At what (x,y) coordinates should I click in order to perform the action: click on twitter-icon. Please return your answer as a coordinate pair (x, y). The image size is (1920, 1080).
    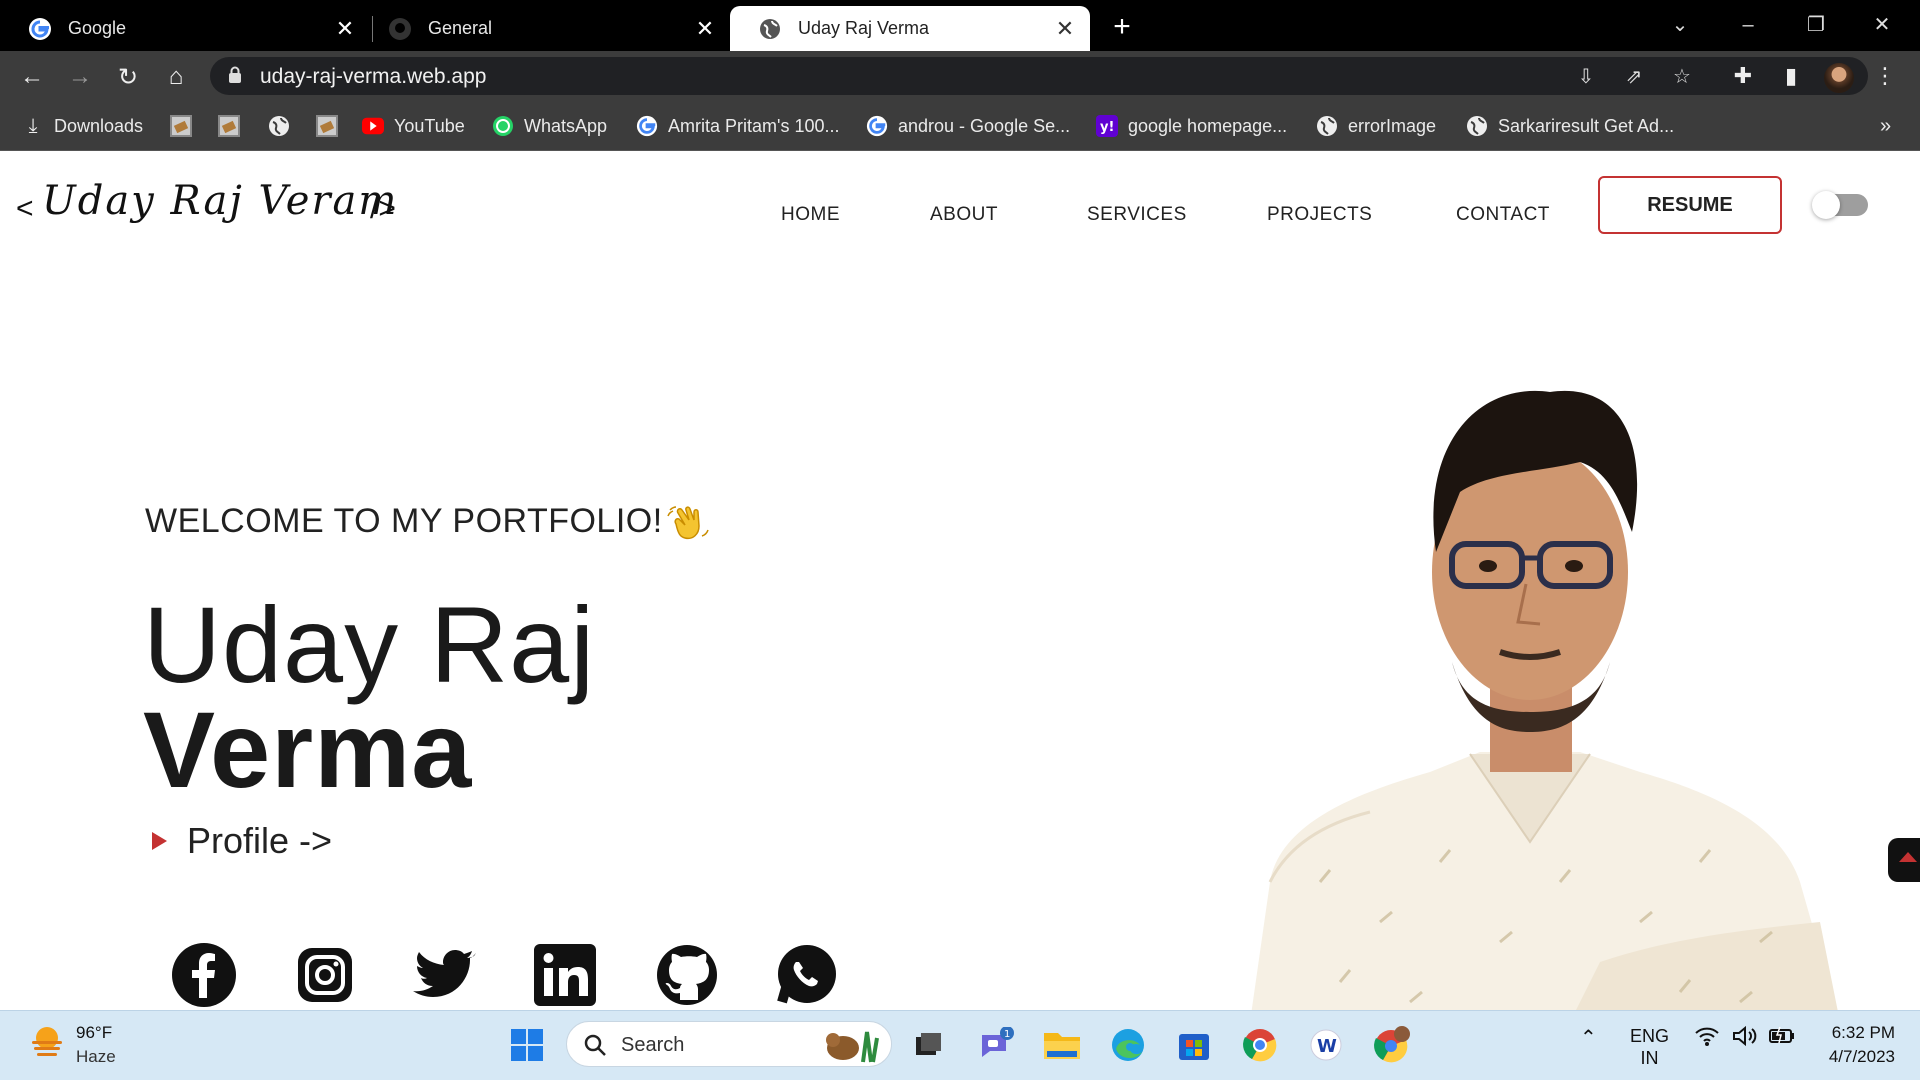
    Looking at the image, I should click on (445, 975).